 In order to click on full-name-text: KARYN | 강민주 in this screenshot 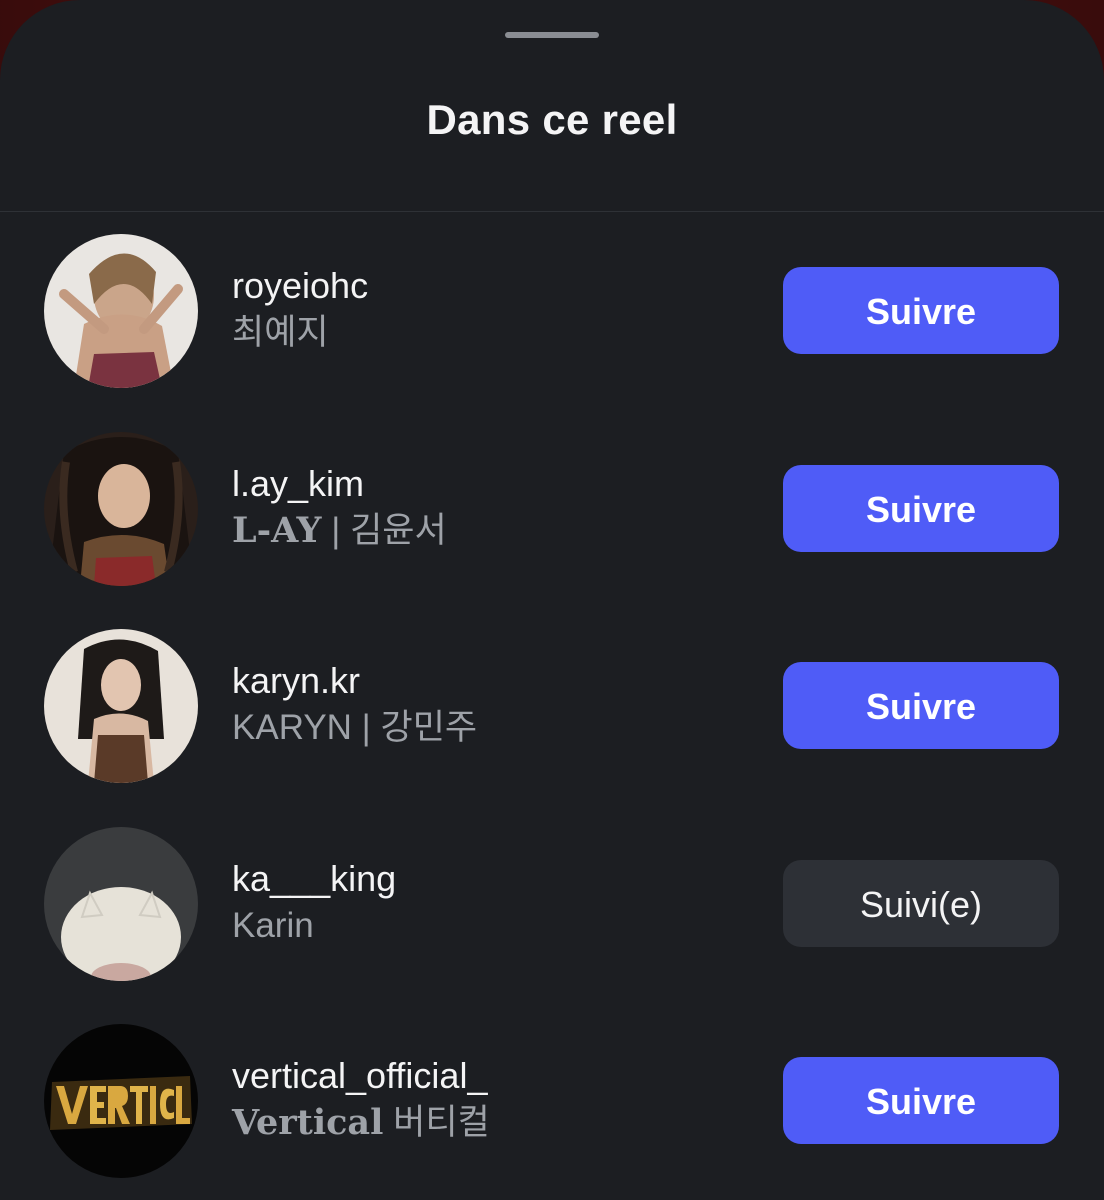, I will do `click(355, 727)`.